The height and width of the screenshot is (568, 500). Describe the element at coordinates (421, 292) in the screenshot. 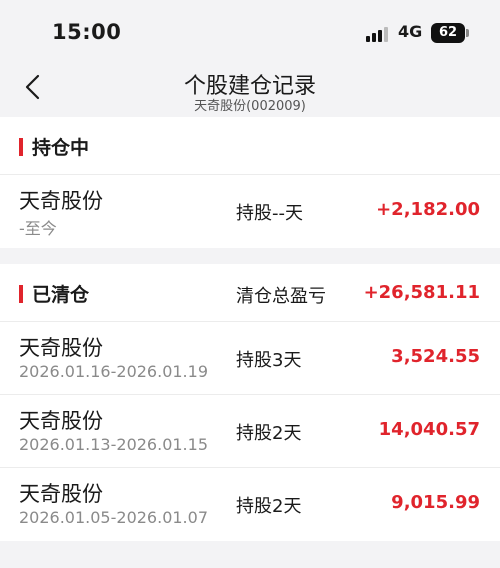

I see `total-pnl-value: +26,581.11` at that location.